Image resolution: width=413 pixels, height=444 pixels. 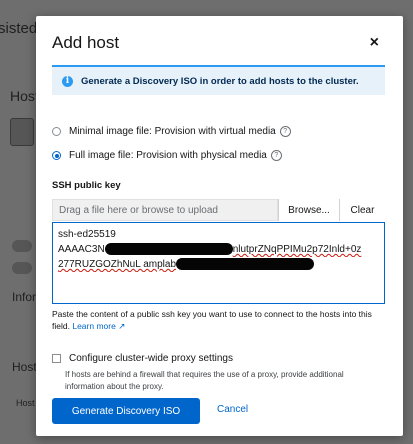 I want to click on generate-discovery-iso-button: Generate Discovery ISO, so click(x=126, y=411).